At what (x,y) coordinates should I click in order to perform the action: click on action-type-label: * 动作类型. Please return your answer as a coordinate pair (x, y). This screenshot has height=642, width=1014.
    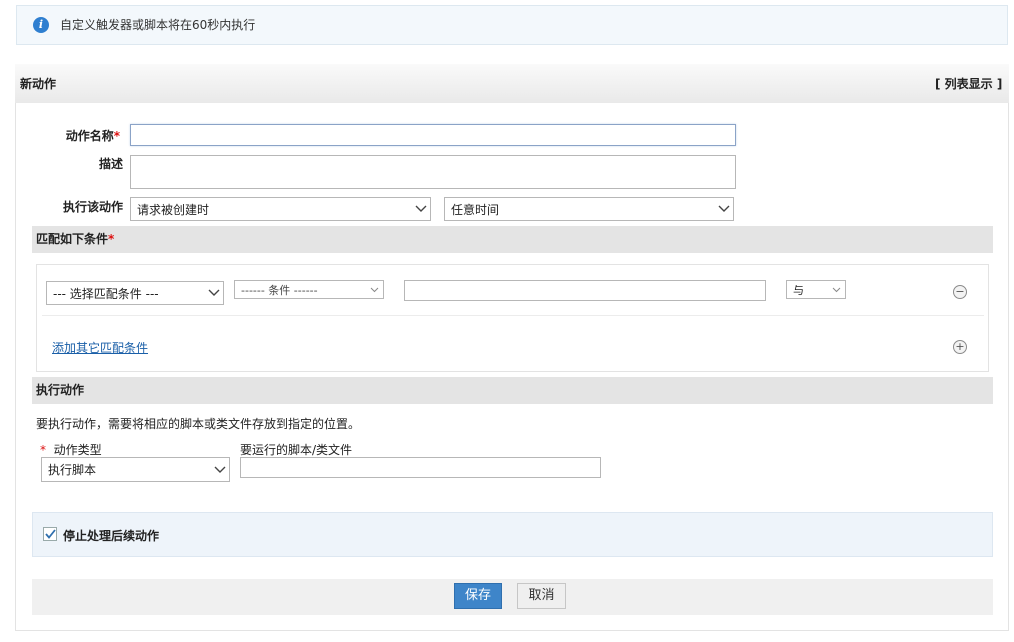
    Looking at the image, I should click on (71, 450).